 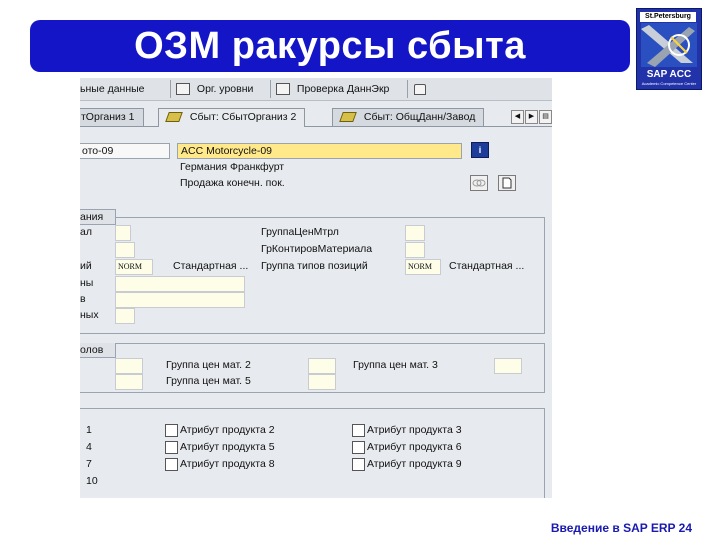 What do you see at coordinates (317, 249) in the screenshot?
I see `label-account-assignment-group: ГрКонтировМатериала` at bounding box center [317, 249].